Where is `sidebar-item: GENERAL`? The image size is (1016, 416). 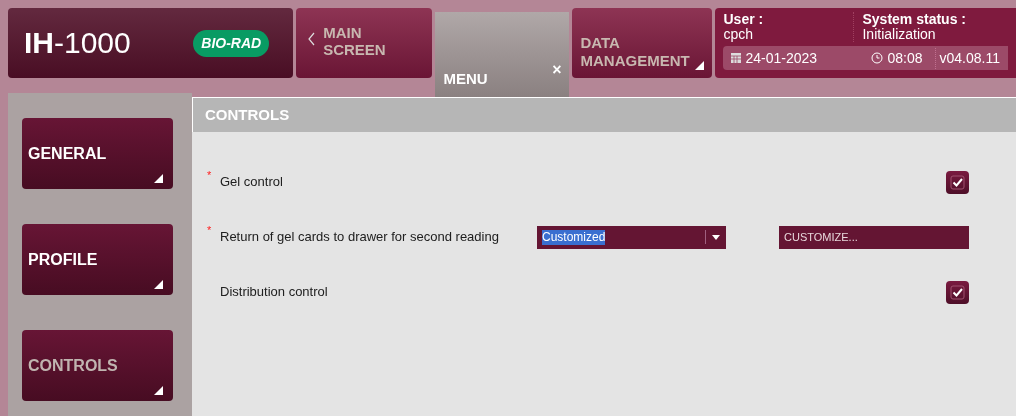
sidebar-item: GENERAL is located at coordinates (97, 153).